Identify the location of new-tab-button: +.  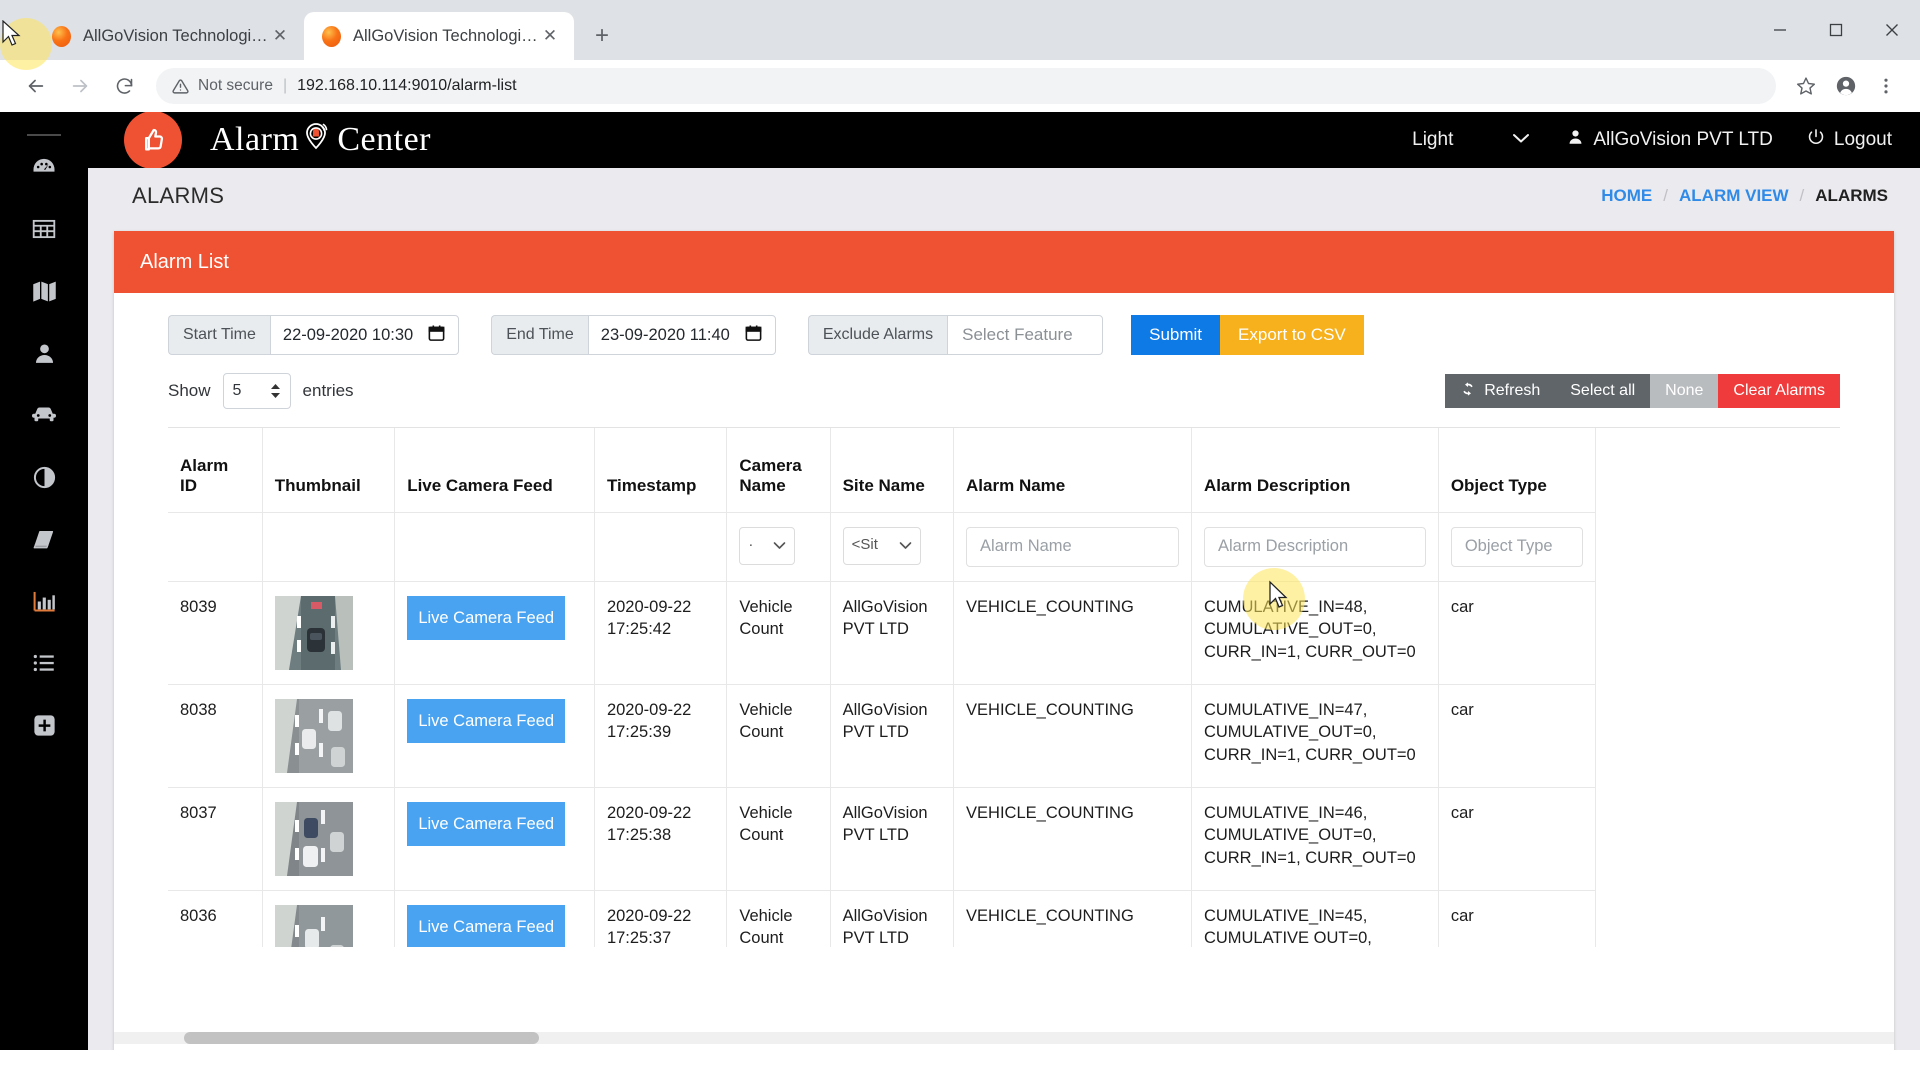
(602, 36).